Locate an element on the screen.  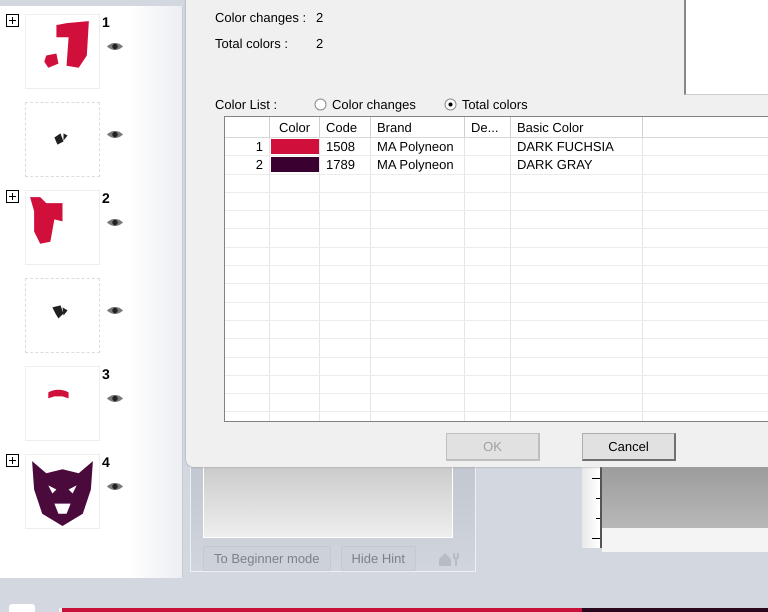
layer-number: 3 is located at coordinates (106, 375).